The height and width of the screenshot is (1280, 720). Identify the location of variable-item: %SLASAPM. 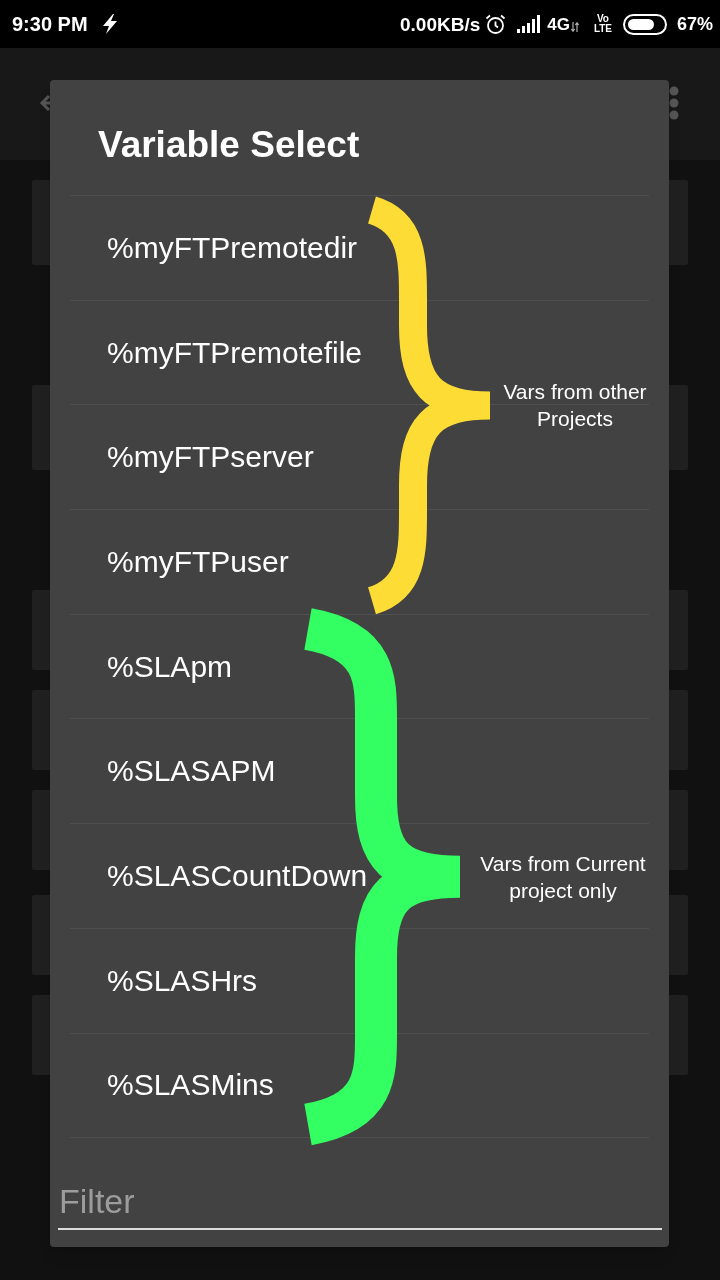
(191, 771).